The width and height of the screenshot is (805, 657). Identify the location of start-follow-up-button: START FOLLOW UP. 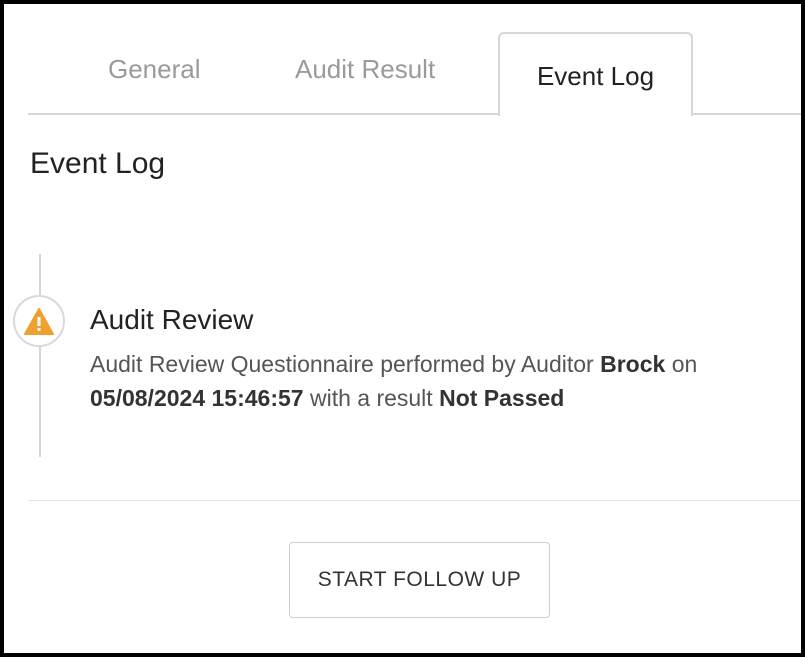
(419, 580).